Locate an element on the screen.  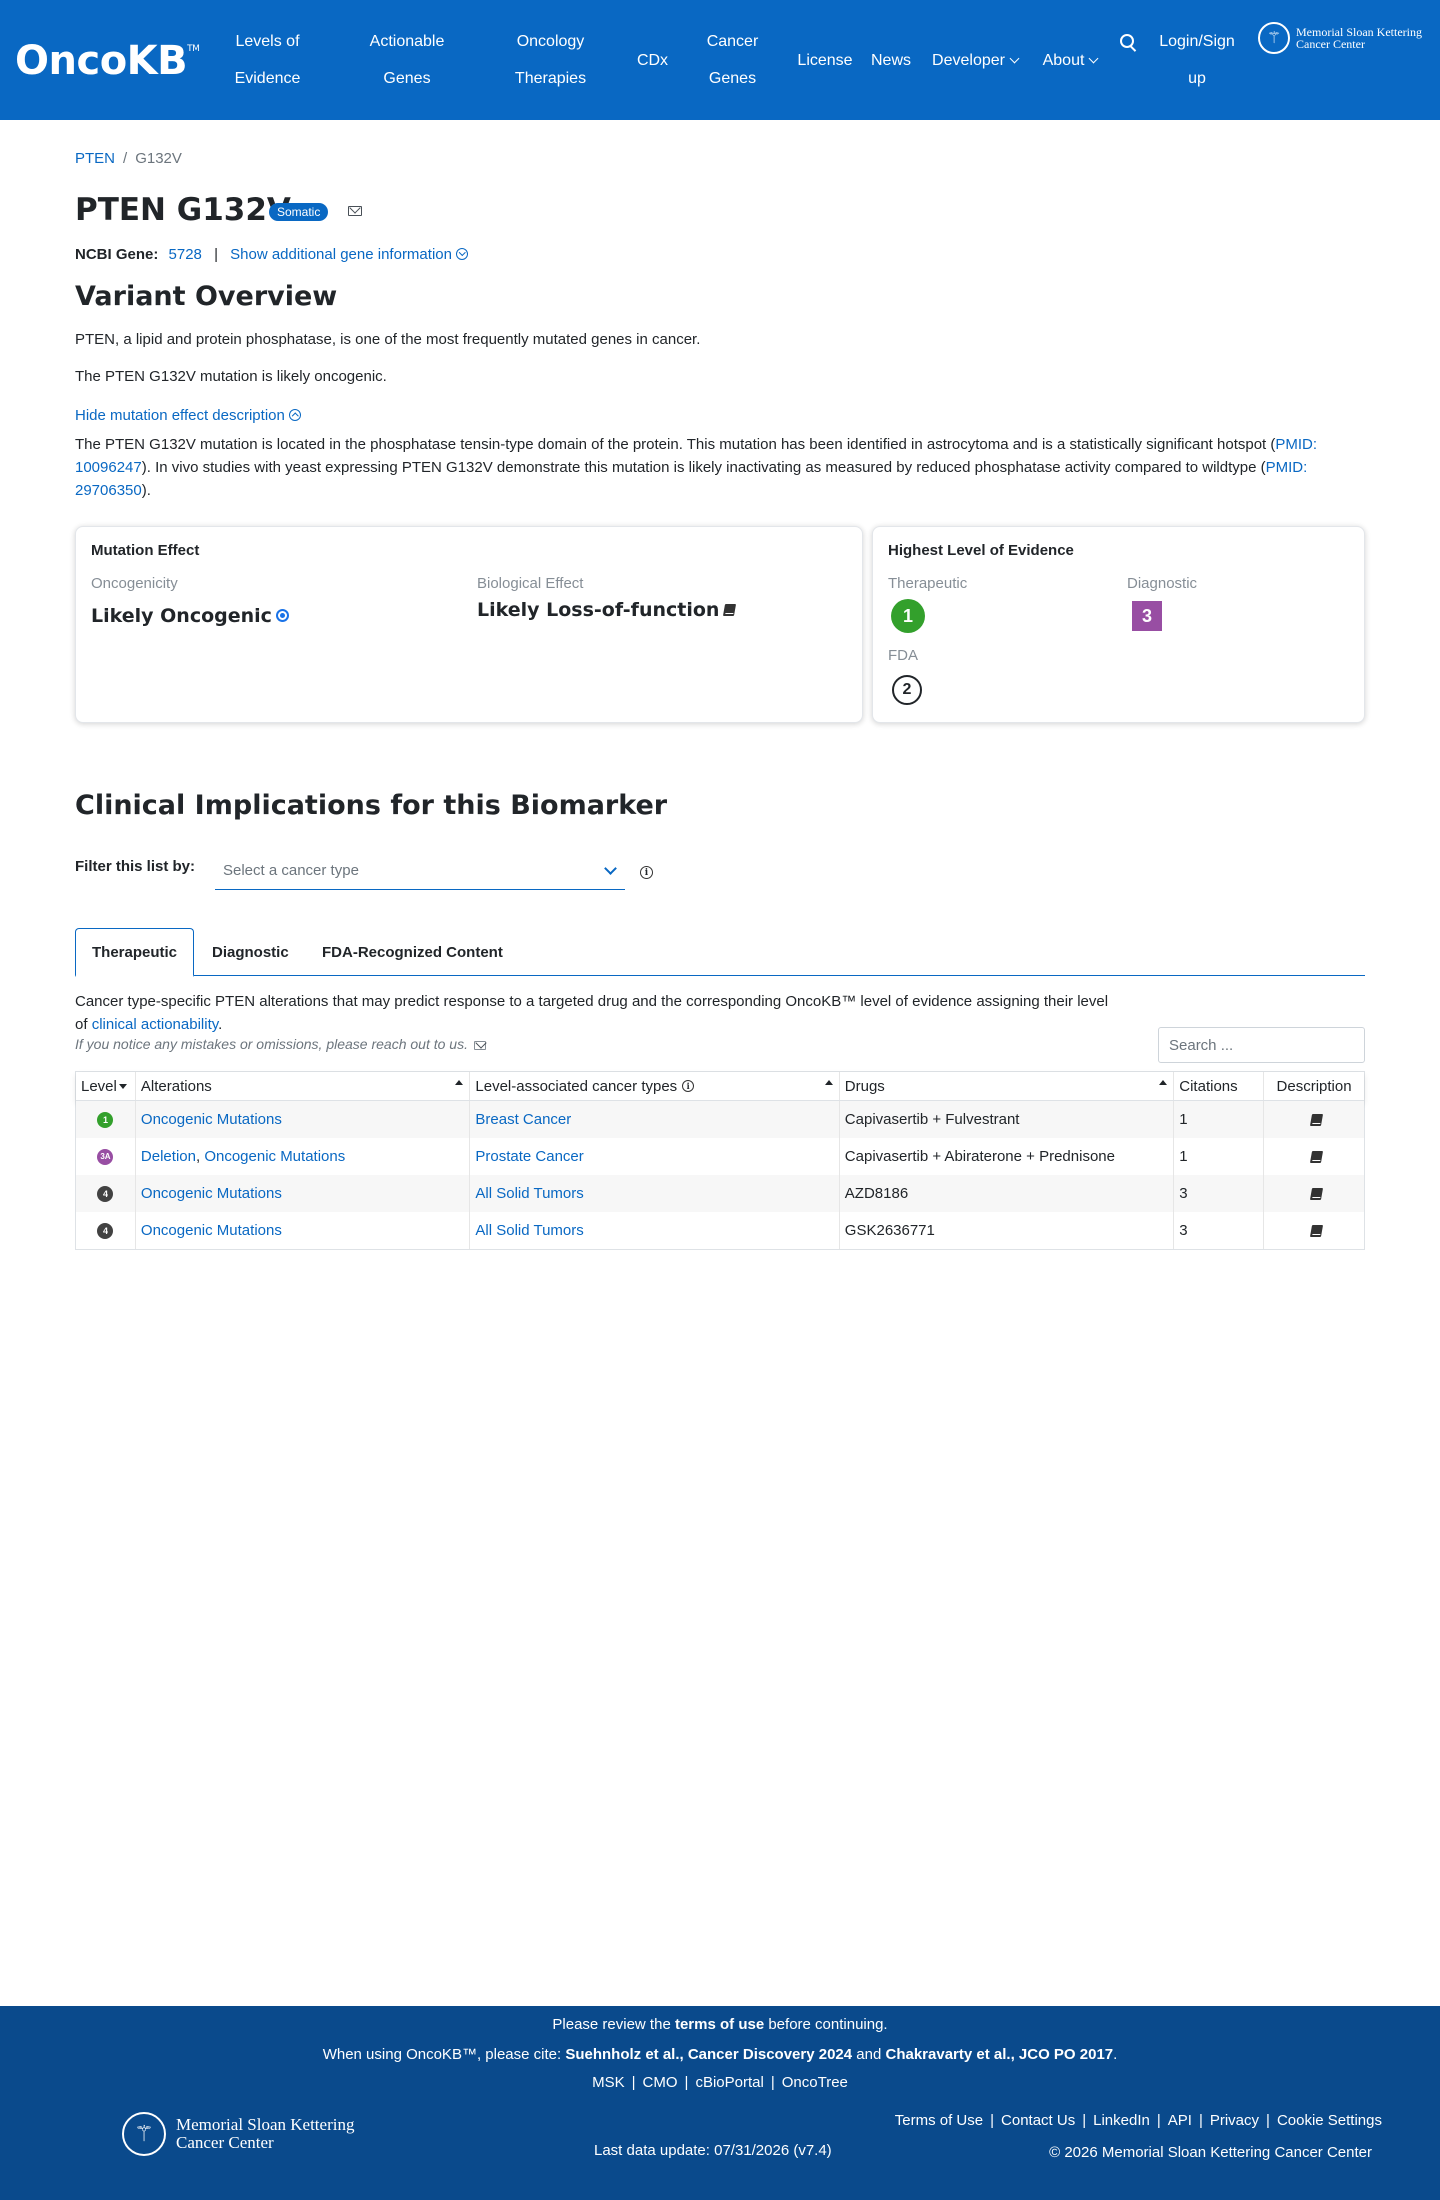
nav-about-dropdown: About is located at coordinates (1070, 60).